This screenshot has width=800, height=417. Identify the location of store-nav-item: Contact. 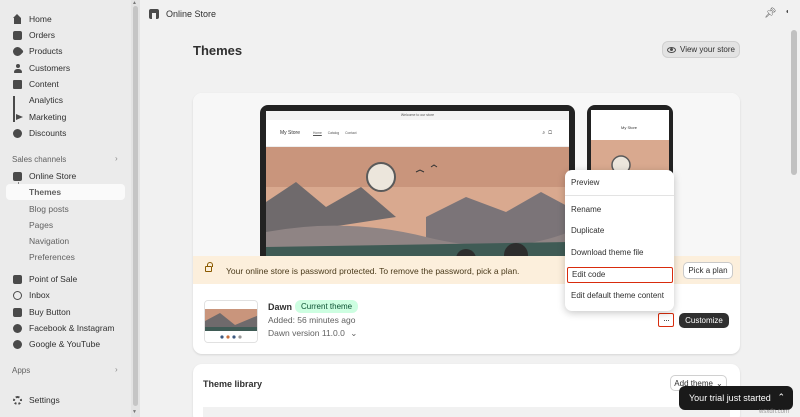
(351, 133).